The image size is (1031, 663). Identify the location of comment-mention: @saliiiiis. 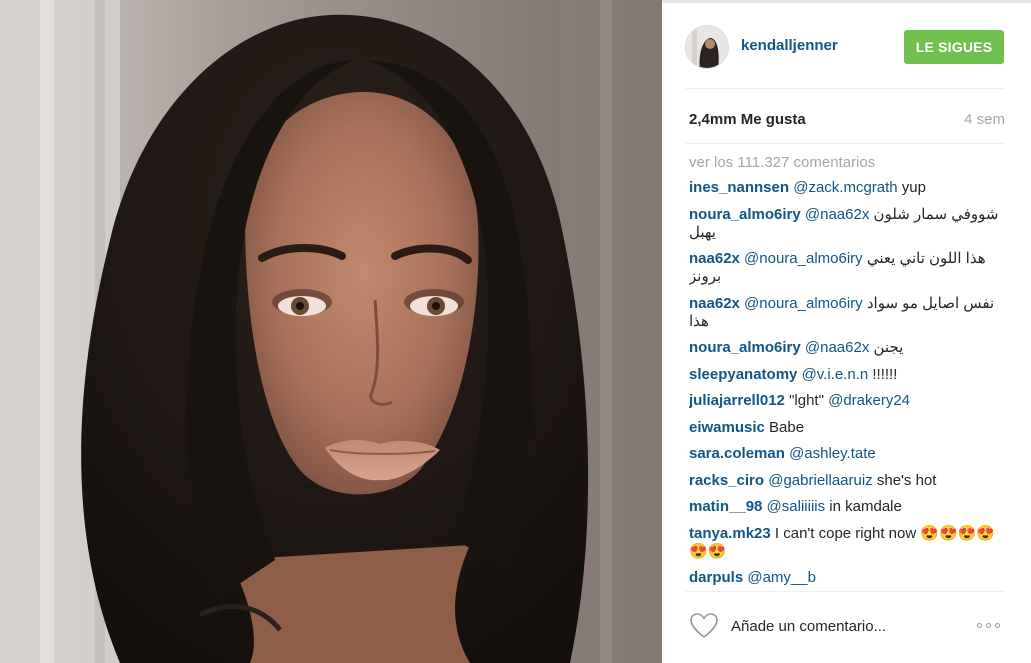
(796, 506).